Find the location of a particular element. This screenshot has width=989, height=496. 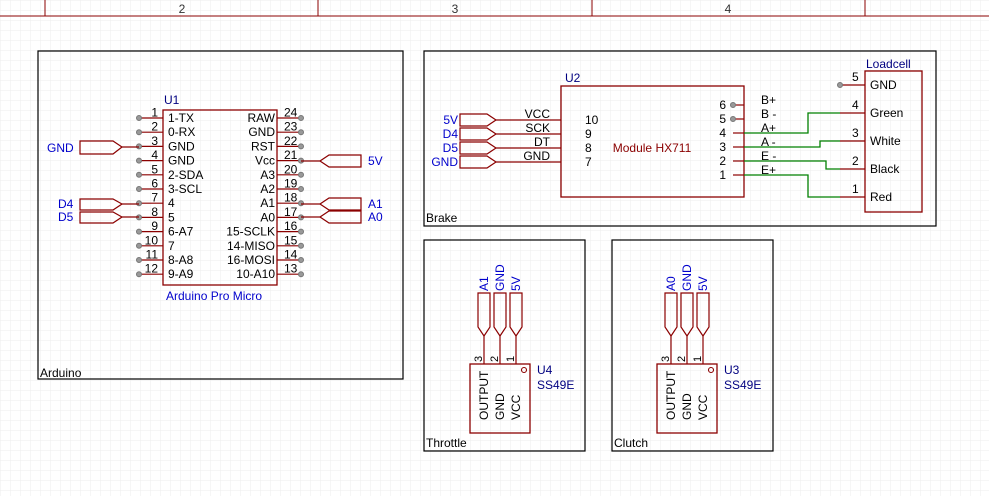

u2-pin-number: 2 is located at coordinates (722, 161).